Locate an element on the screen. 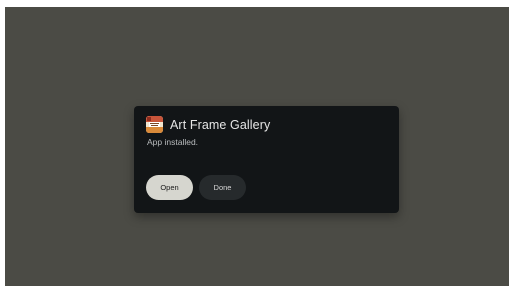 The width and height of the screenshot is (514, 291). open-button: Open is located at coordinates (169, 187).